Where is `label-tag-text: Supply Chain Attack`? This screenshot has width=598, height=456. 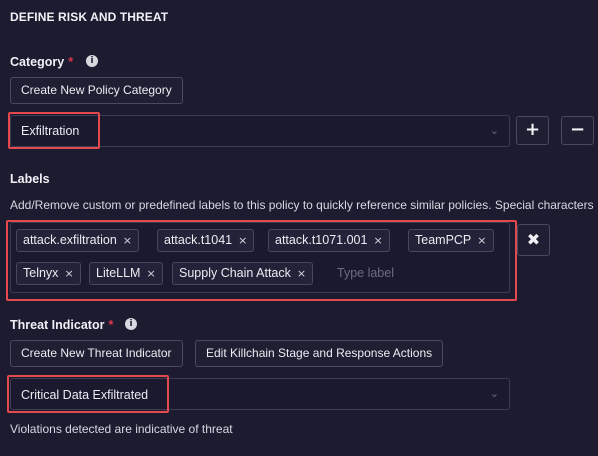 label-tag-text: Supply Chain Attack is located at coordinates (235, 273).